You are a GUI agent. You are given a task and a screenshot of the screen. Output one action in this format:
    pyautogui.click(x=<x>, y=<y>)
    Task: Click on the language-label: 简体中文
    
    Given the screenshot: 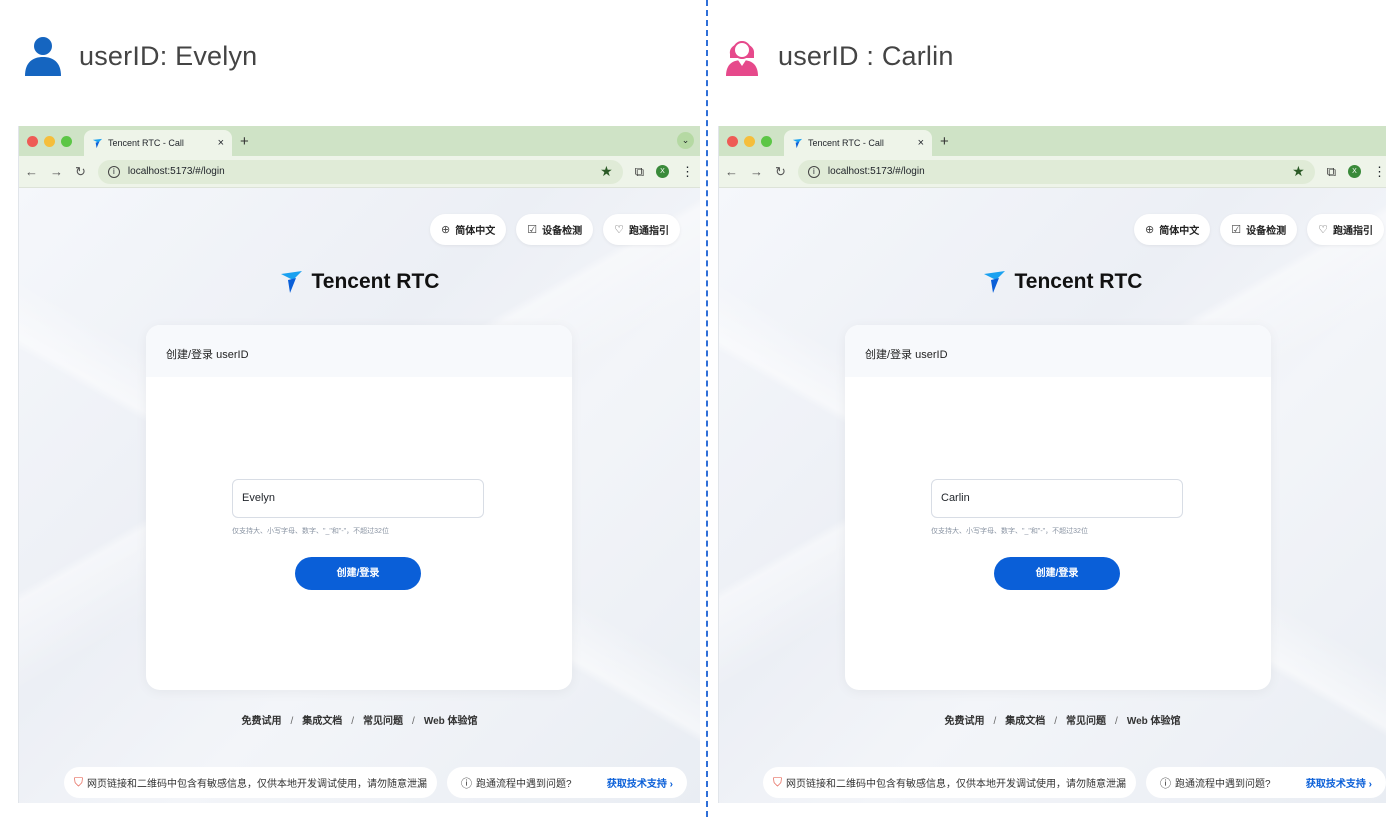 What is the action you would take?
    pyautogui.click(x=475, y=231)
    